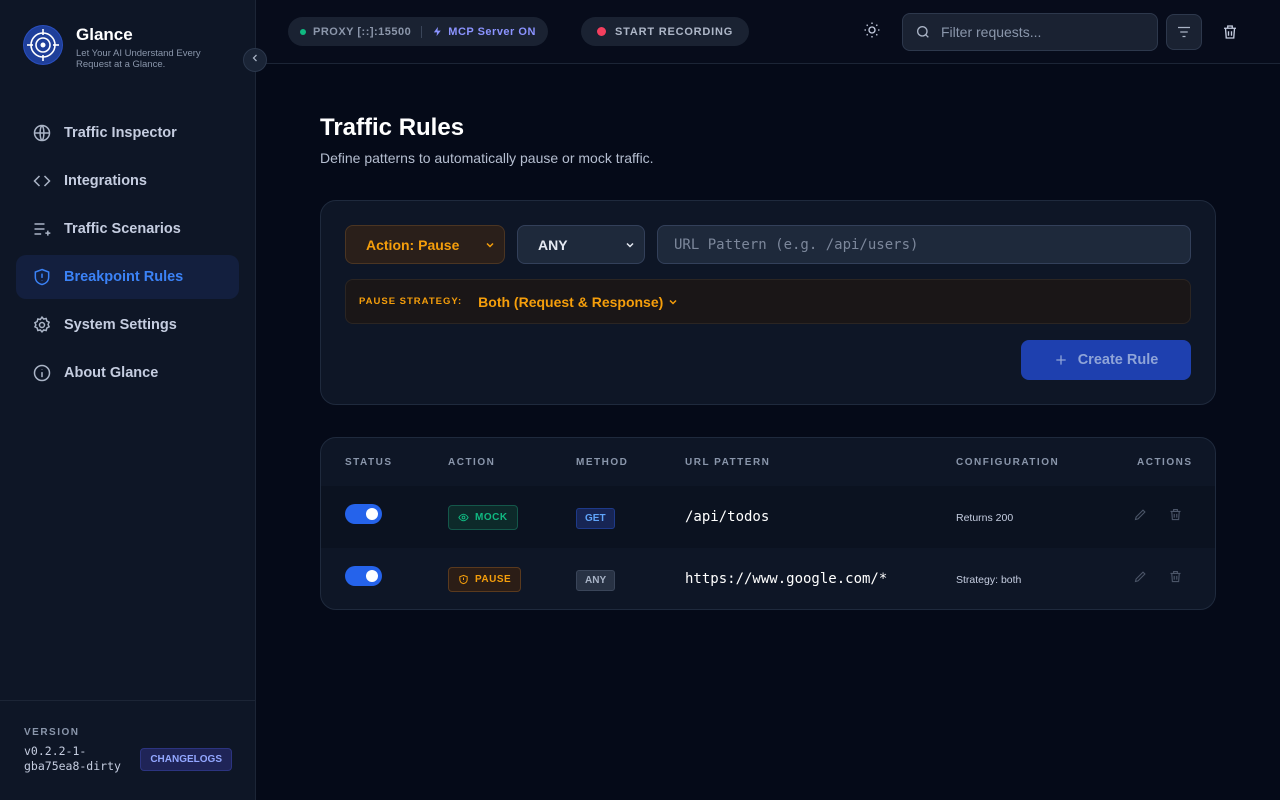 The width and height of the screenshot is (1280, 800). Describe the element at coordinates (674, 31) in the screenshot. I see `record-label: START RECORDING` at that location.